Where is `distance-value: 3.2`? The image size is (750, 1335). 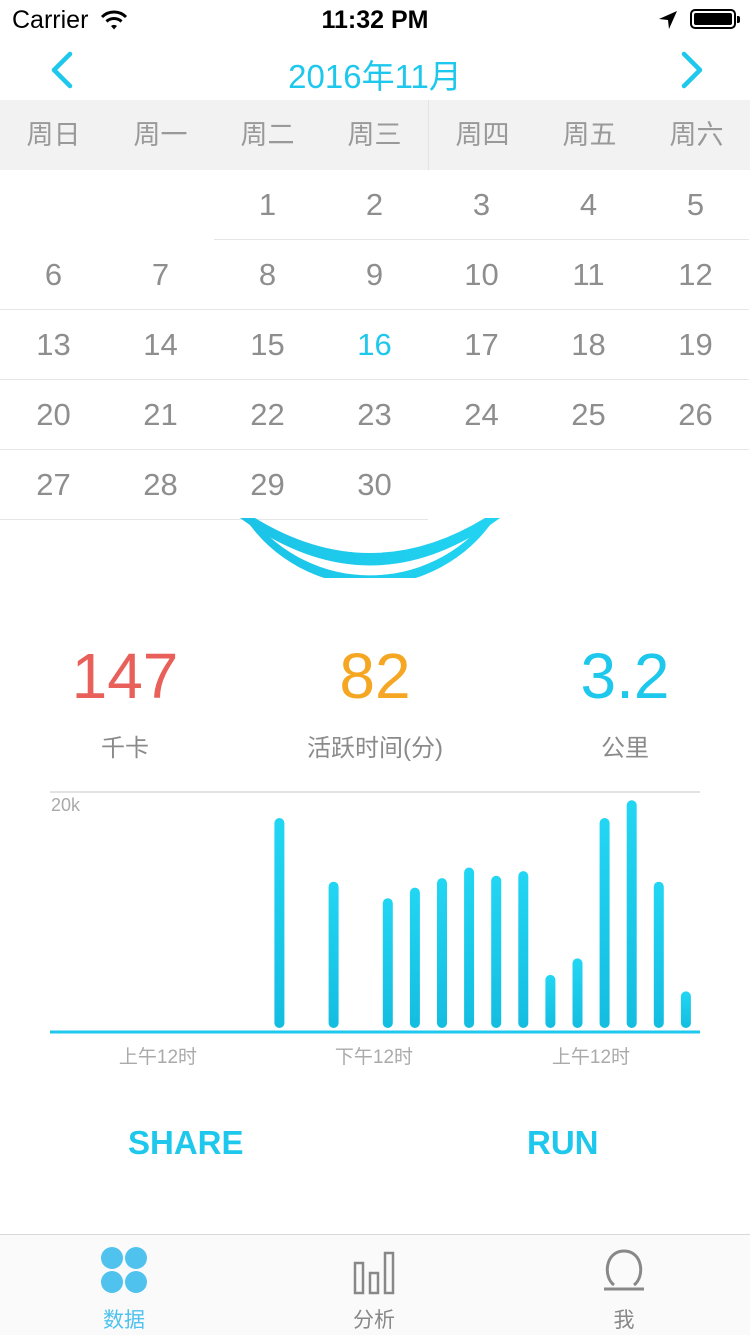
distance-value: 3.2 is located at coordinates (625, 676).